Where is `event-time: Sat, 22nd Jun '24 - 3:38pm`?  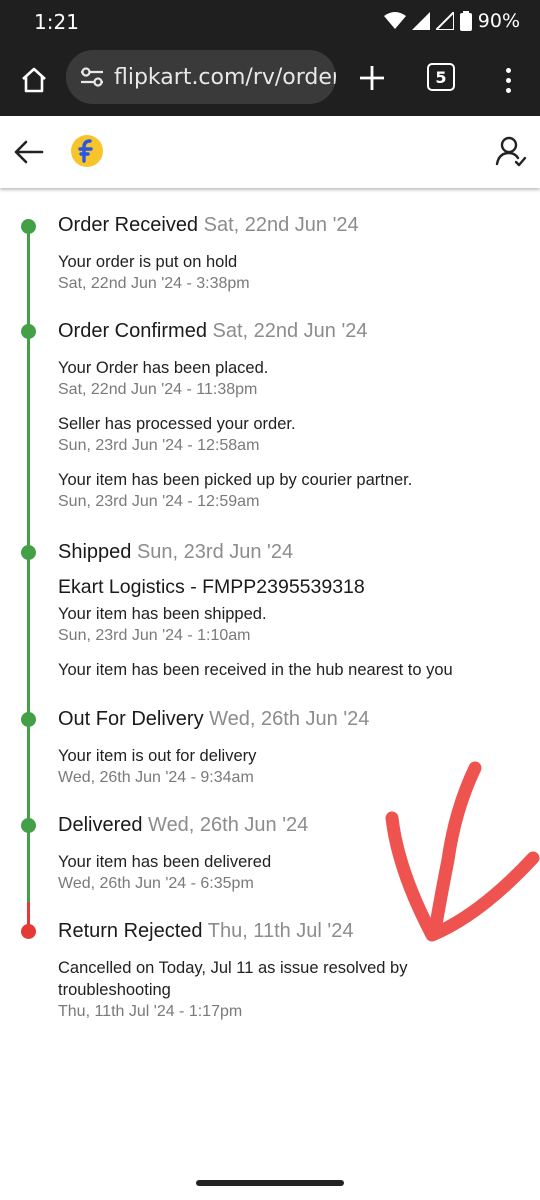
event-time: Sat, 22nd Jun '24 - 3:38pm is located at coordinates (154, 283).